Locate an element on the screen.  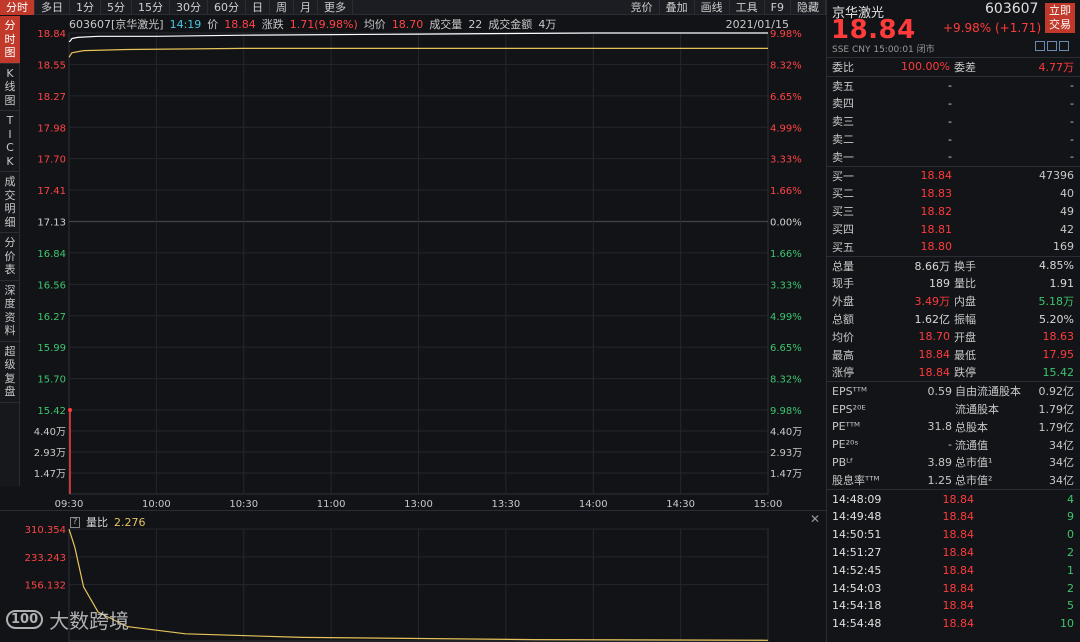
toolbar-tab-8: 周 is located at coordinates (282, 7).